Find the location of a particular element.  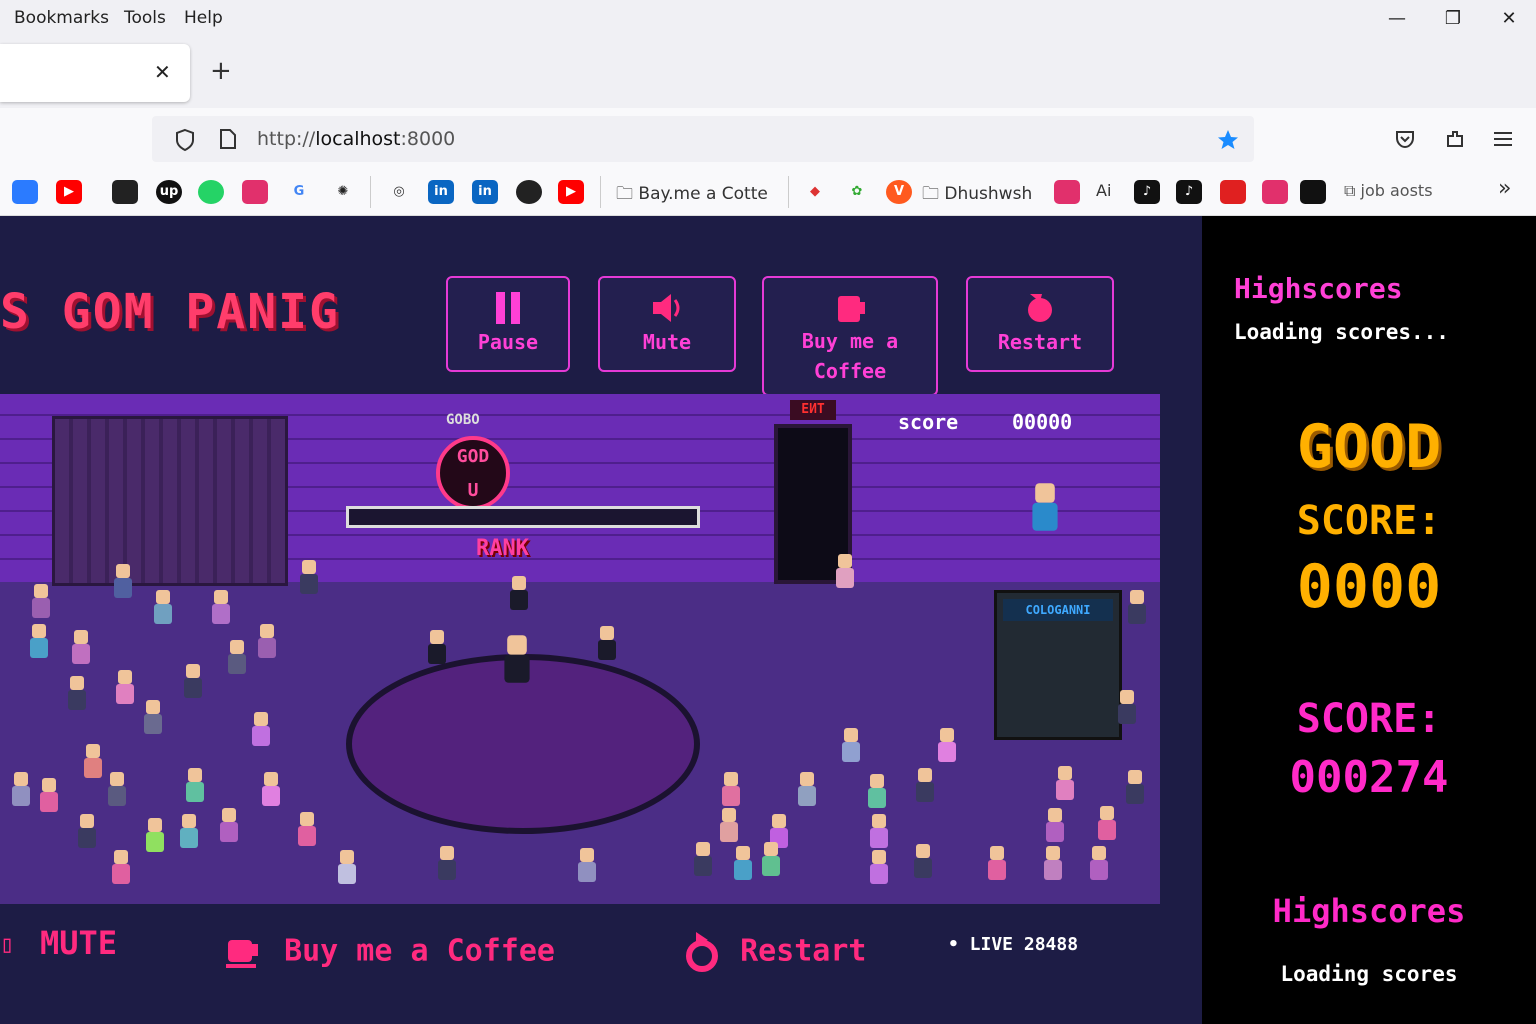

openai-icon: ✺ is located at coordinates (343, 192).